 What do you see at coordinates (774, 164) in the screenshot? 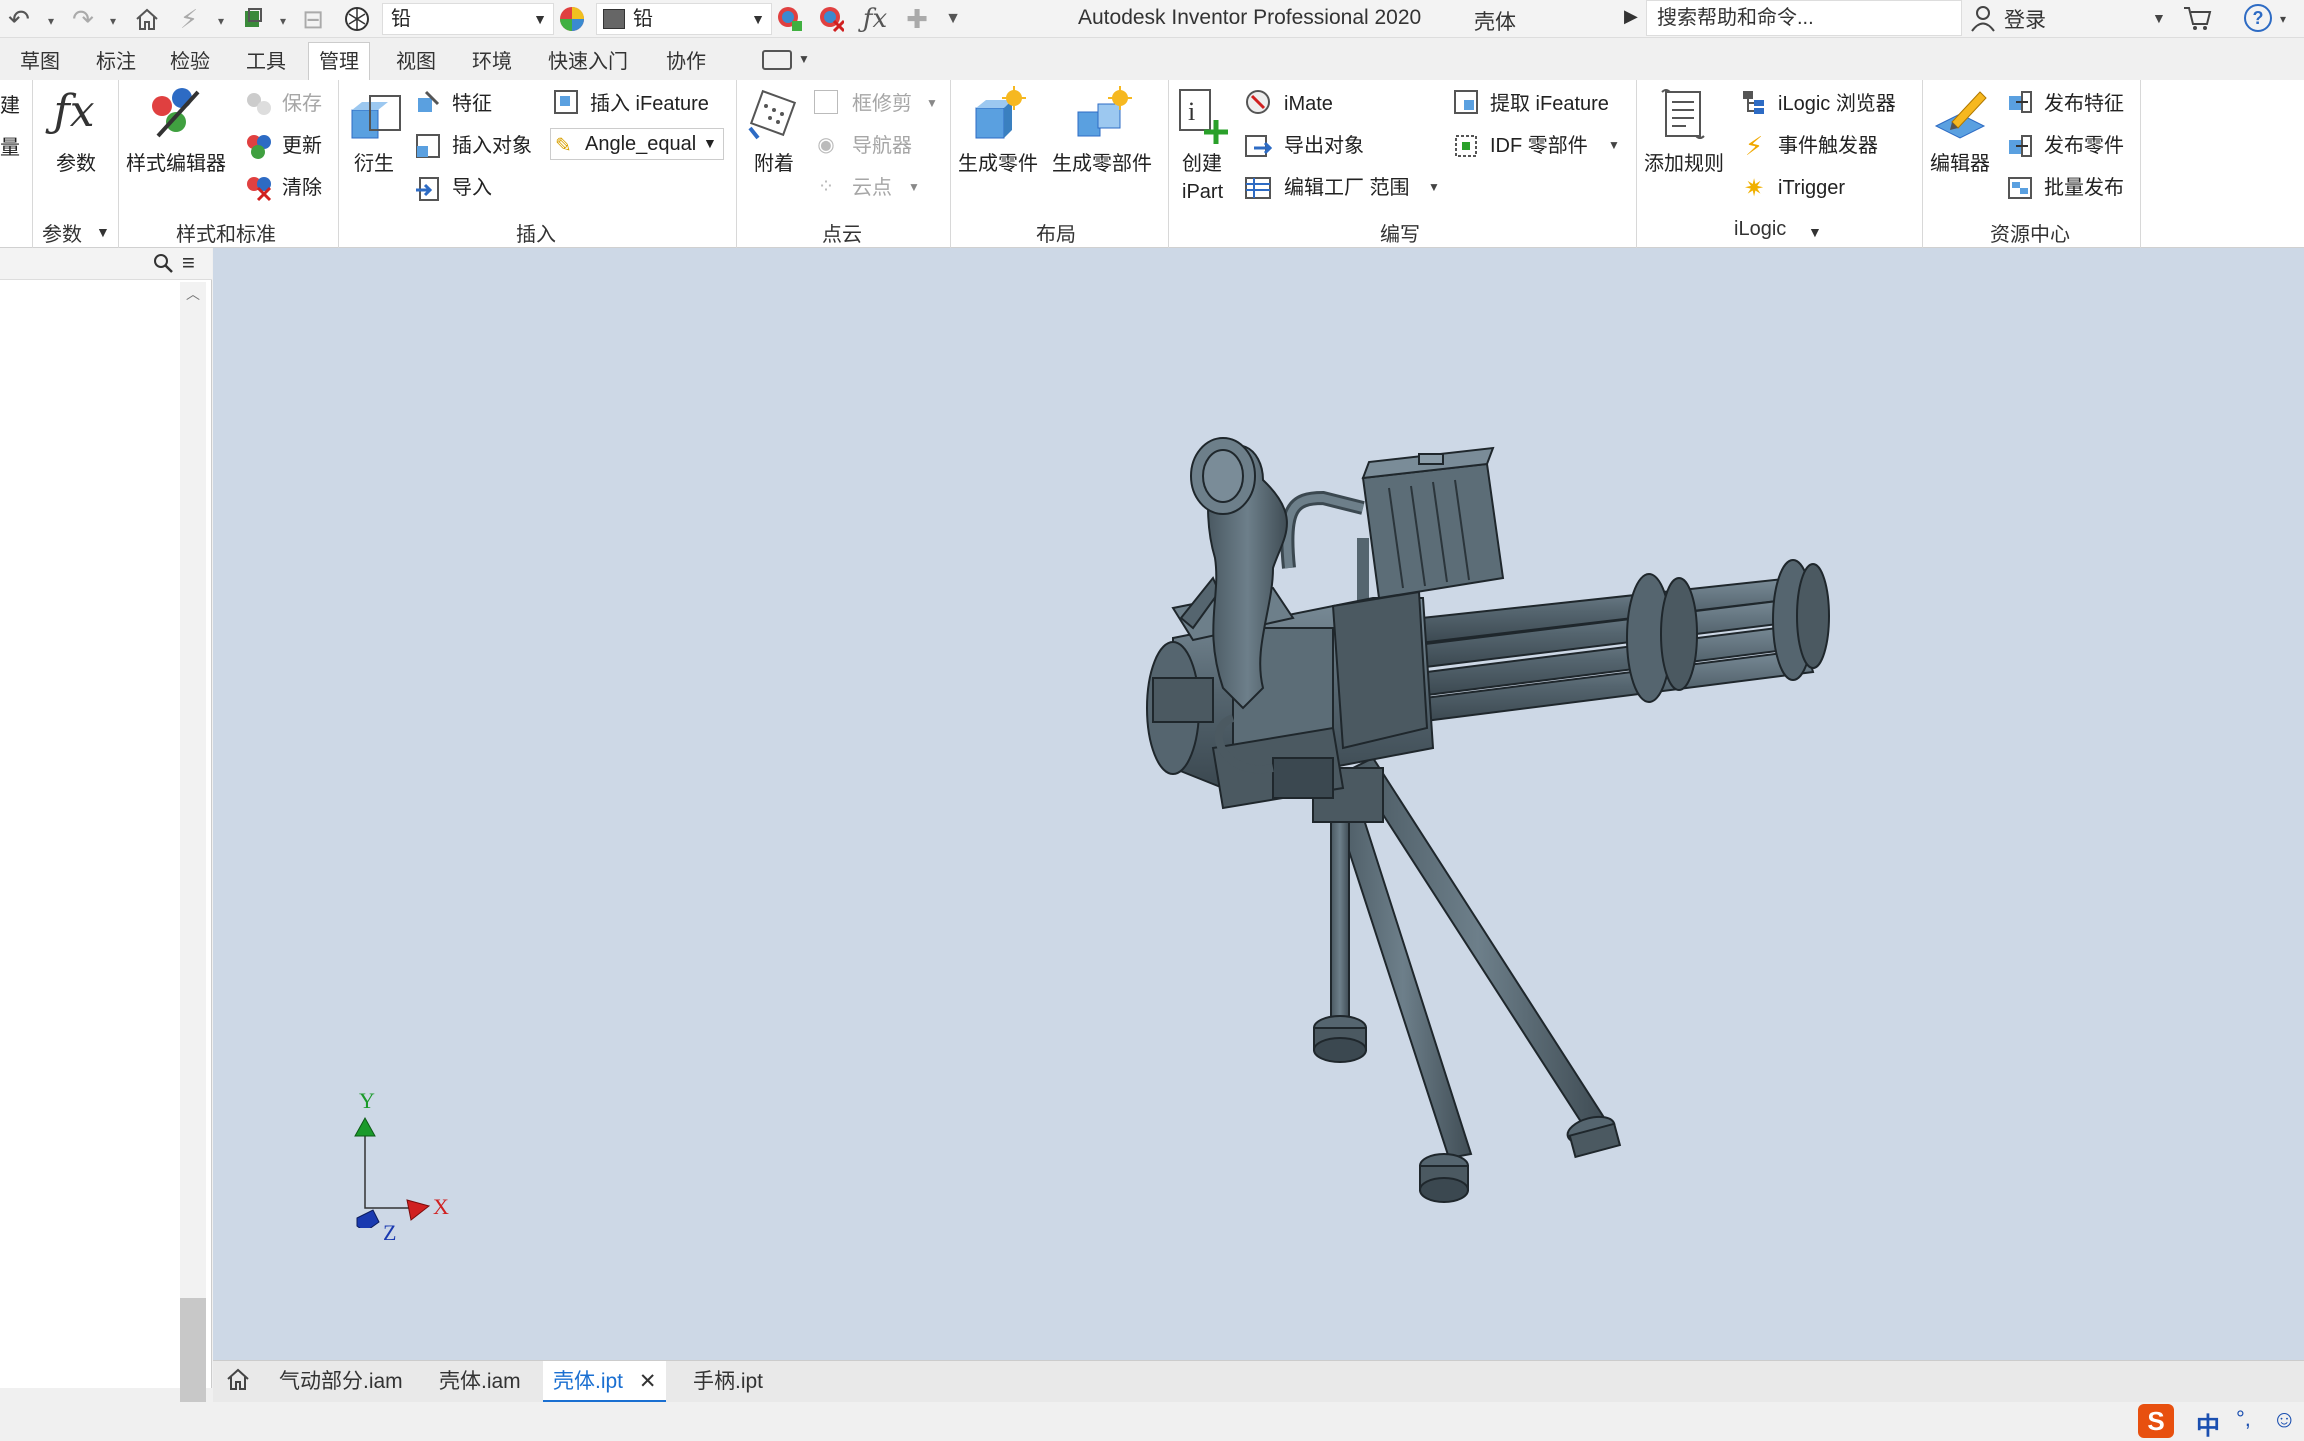
I see `attach-button: 附着` at bounding box center [774, 164].